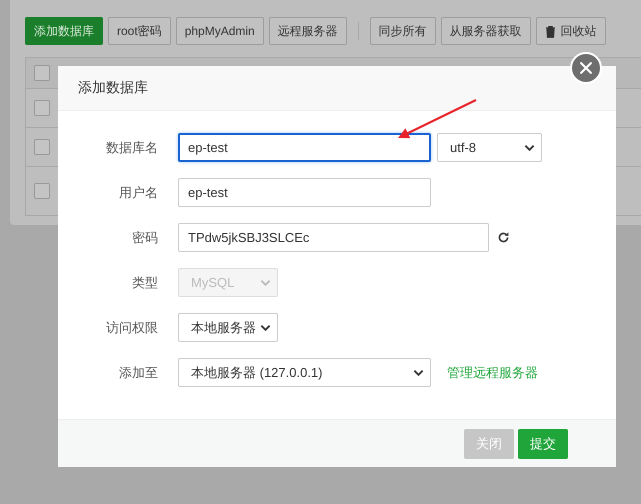 The width and height of the screenshot is (641, 504). I want to click on field-label: 访问权限, so click(131, 327).